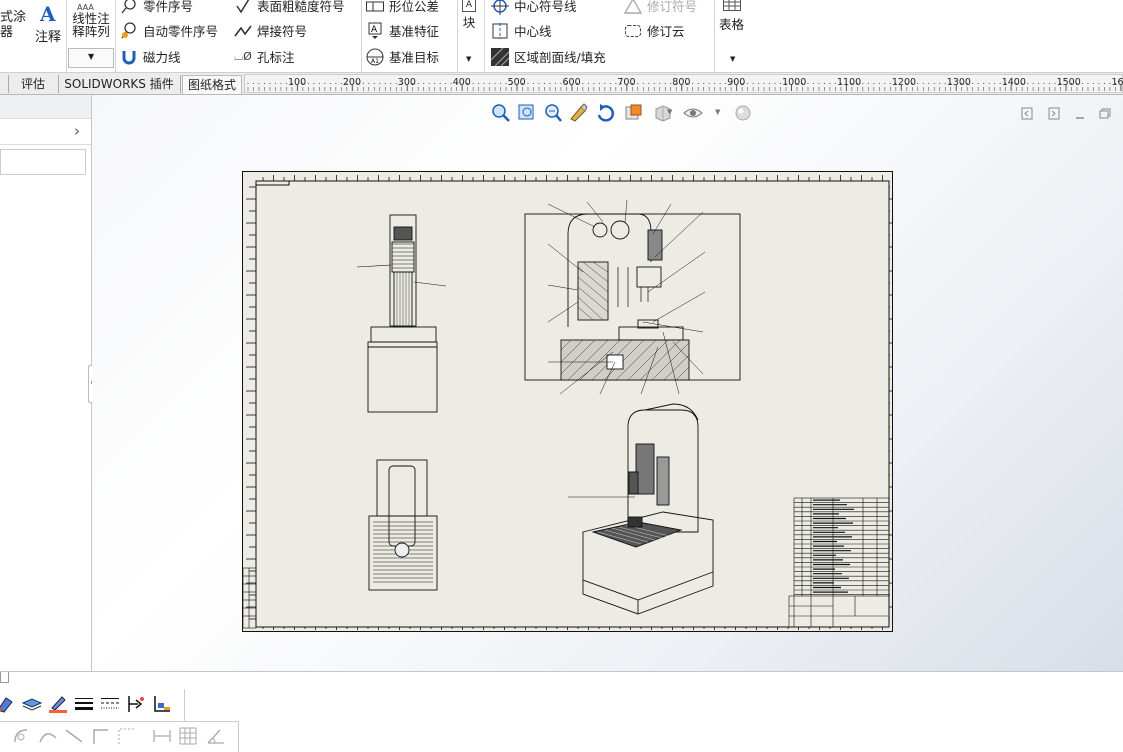  What do you see at coordinates (375, 31) in the screenshot?
I see `datum-feature-icon: A` at bounding box center [375, 31].